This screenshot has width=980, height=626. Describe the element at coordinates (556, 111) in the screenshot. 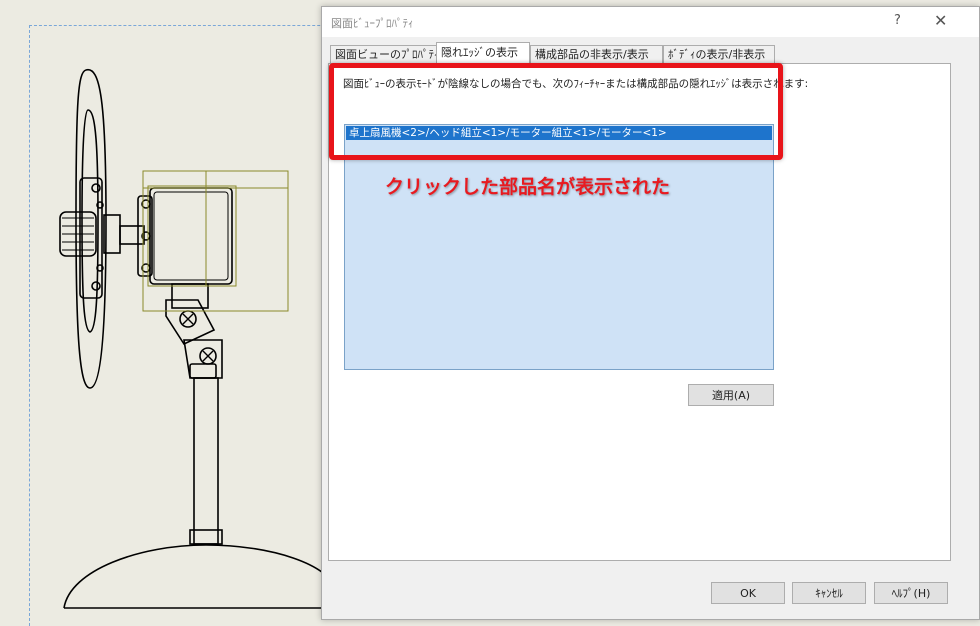

I see `annotation-highlight-box` at that location.